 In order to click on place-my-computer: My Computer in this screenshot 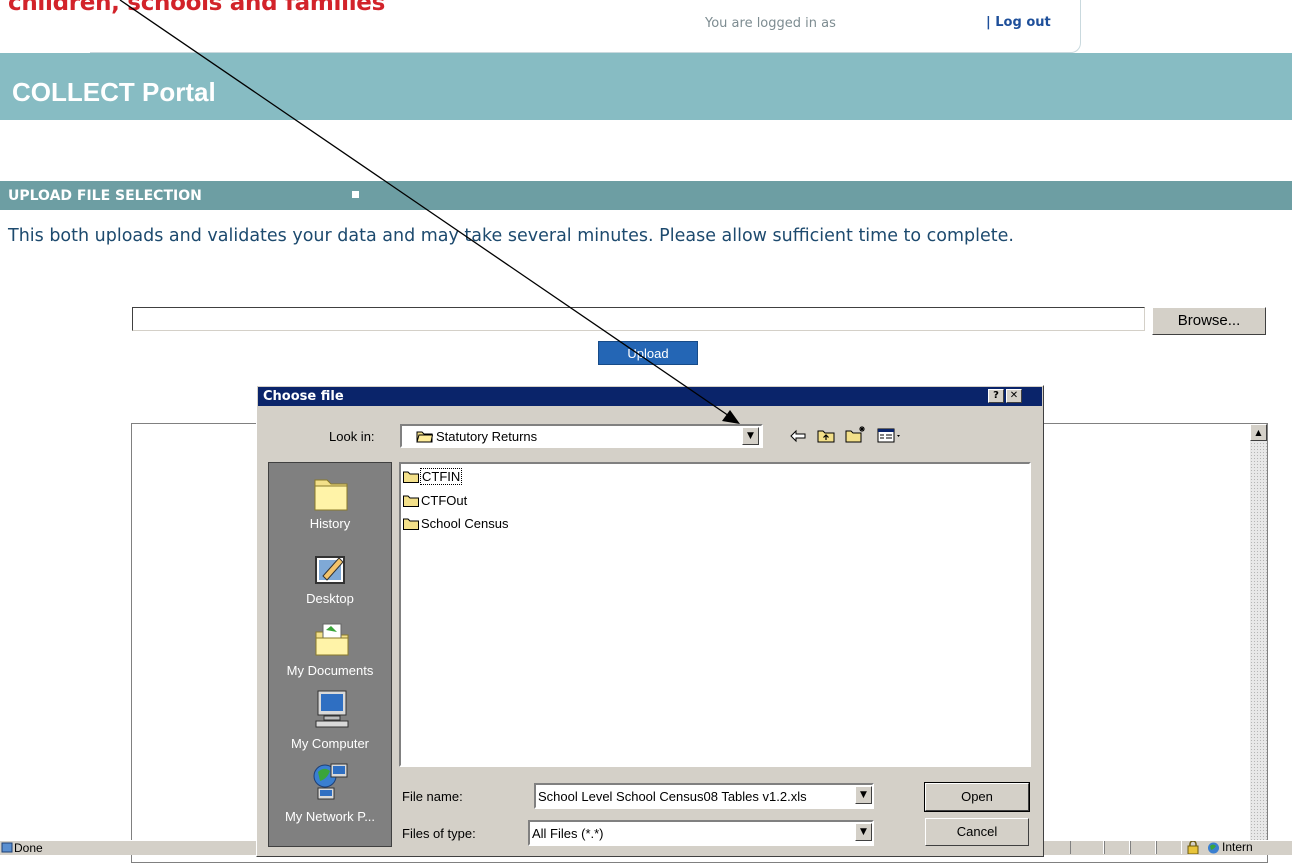, I will do `click(330, 743)`.